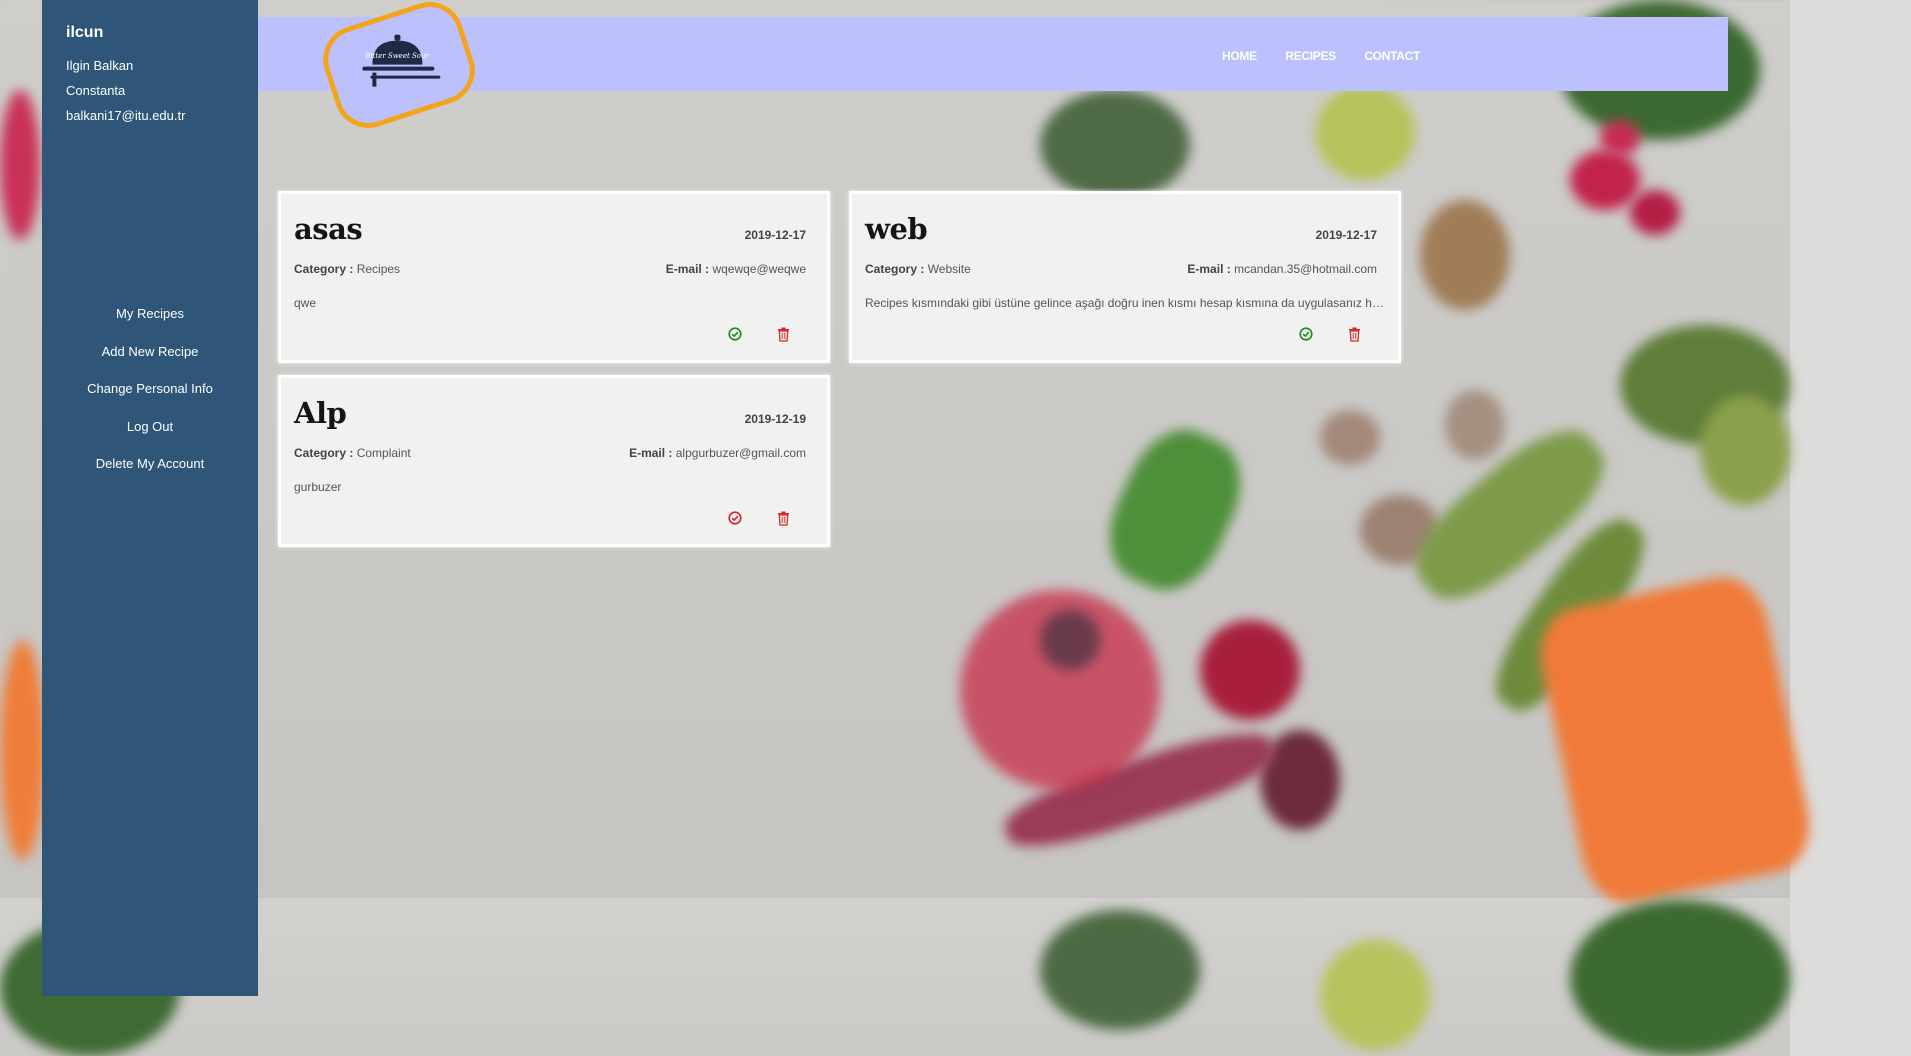 This screenshot has width=1911, height=1056. Describe the element at coordinates (1310, 56) in the screenshot. I see `nav-recipes: RECIPES` at that location.